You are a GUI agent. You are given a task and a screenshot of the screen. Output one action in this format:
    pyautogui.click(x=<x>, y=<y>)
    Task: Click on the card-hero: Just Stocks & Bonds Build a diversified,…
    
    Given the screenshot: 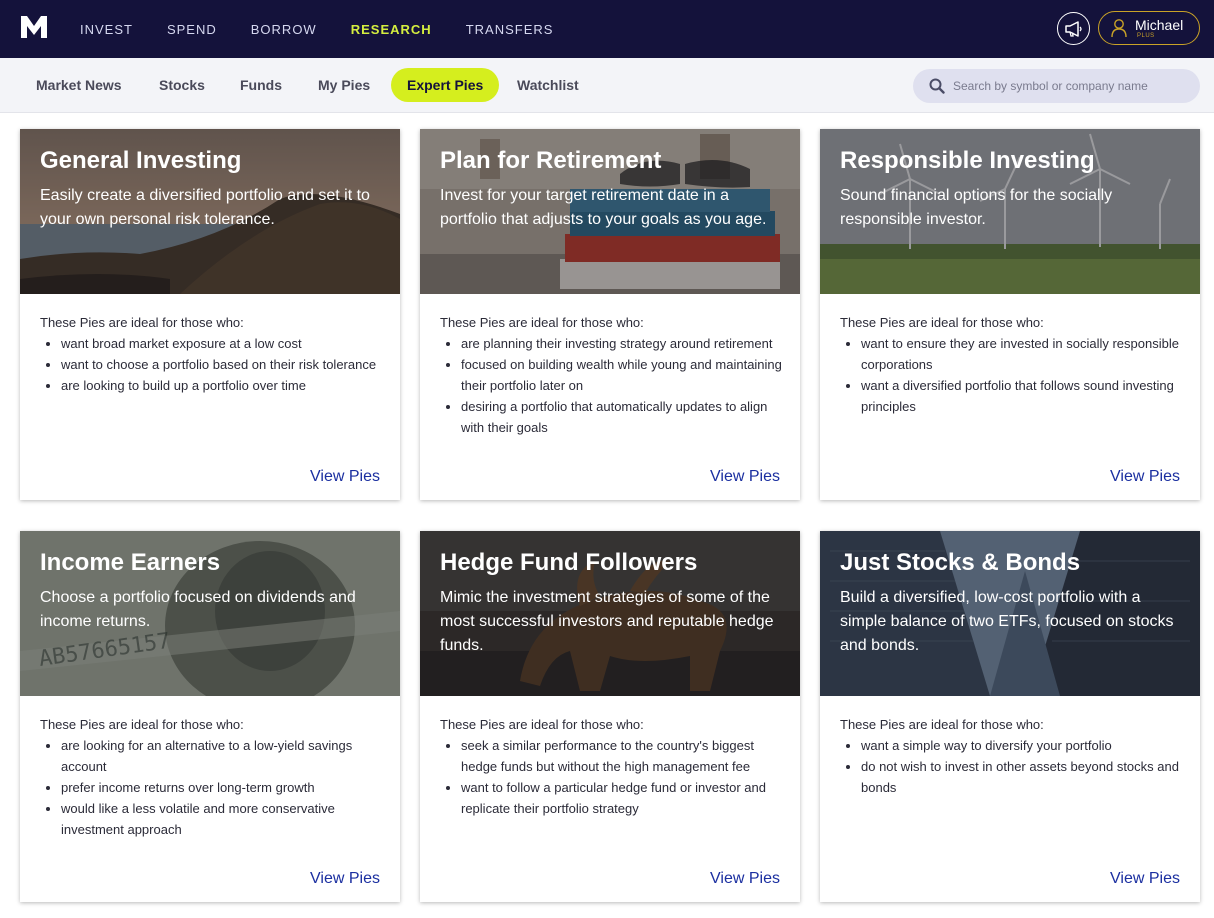 What is the action you would take?
    pyautogui.click(x=1010, y=613)
    